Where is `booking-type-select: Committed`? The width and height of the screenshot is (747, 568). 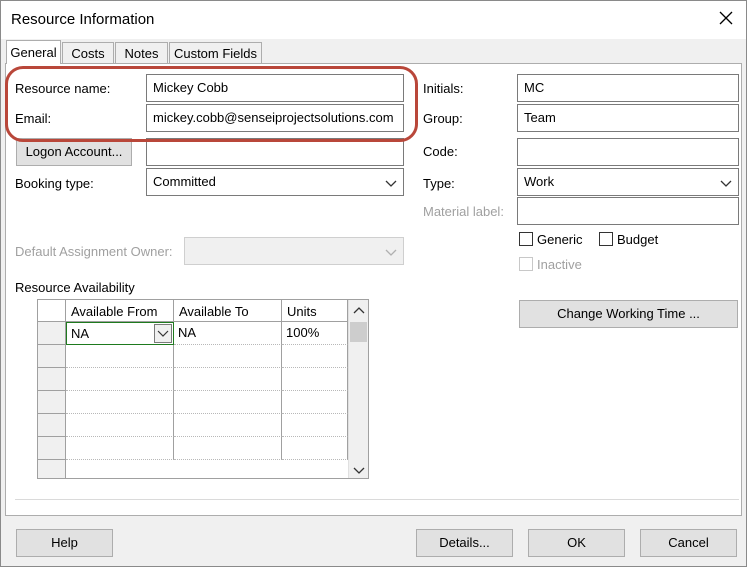
booking-type-select: Committed is located at coordinates (275, 182).